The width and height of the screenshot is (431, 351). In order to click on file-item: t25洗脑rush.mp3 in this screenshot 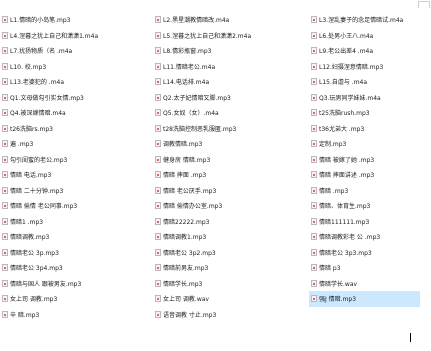, I will do `click(364, 113)`.